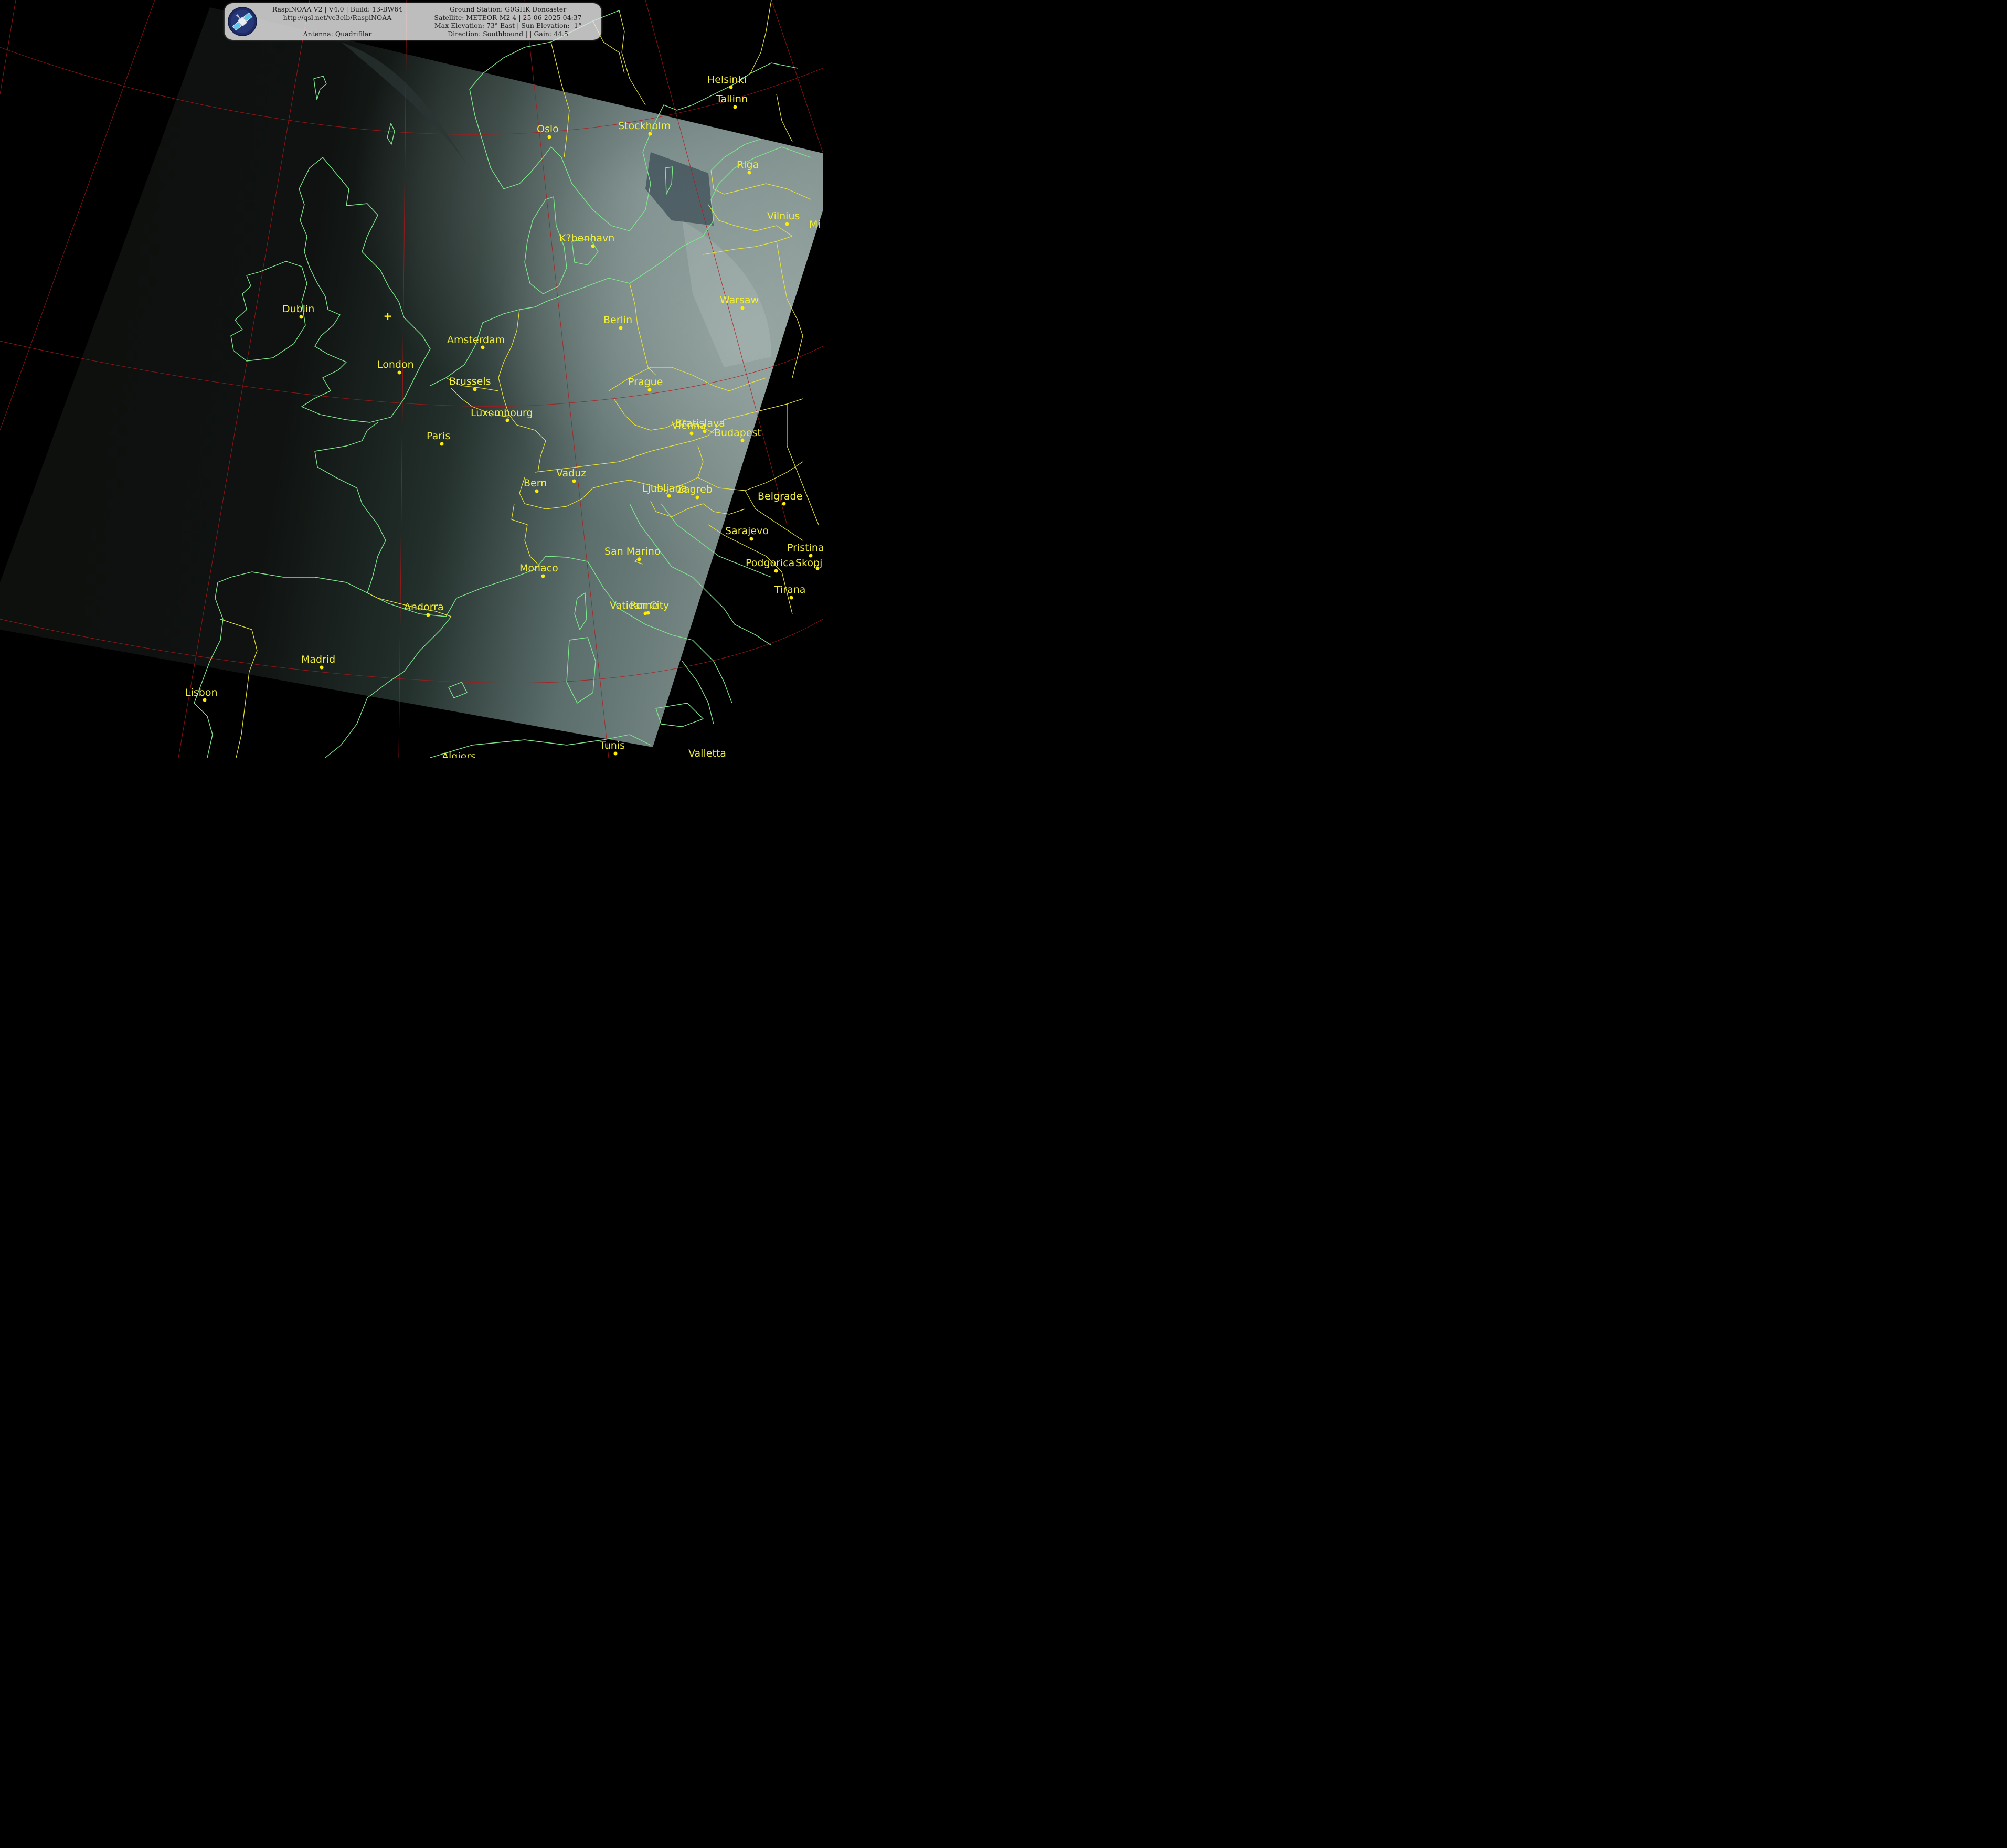 The width and height of the screenshot is (2007, 1848). I want to click on city-label: Prague, so click(645, 382).